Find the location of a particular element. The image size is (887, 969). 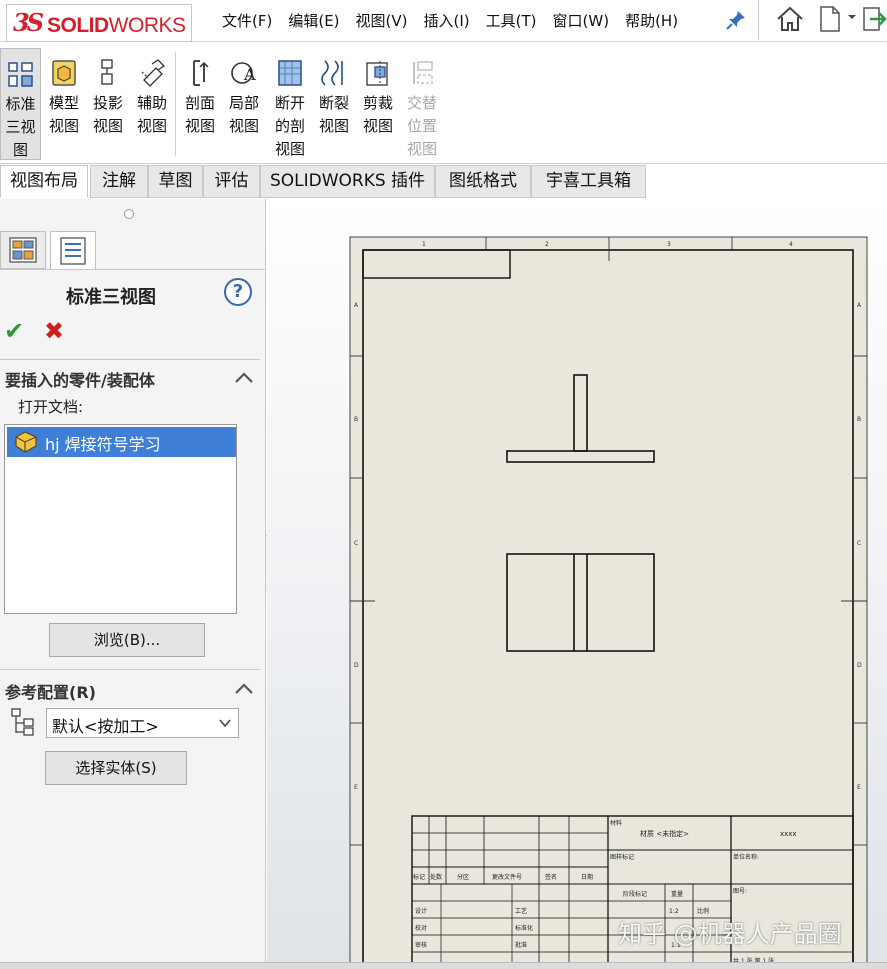

tb-date: 日期 is located at coordinates (587, 877).